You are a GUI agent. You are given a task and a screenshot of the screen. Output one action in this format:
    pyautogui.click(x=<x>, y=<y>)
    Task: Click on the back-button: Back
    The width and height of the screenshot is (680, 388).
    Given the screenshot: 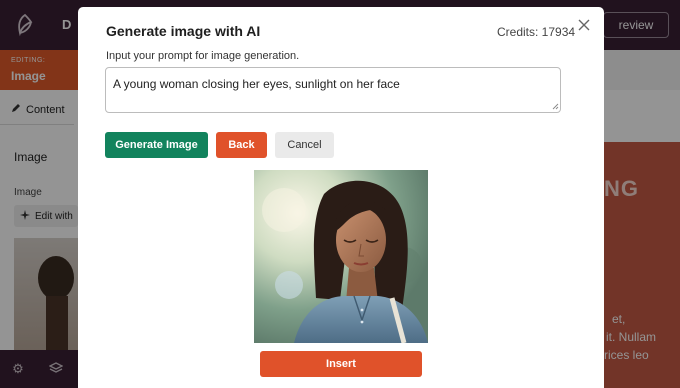 What is the action you would take?
    pyautogui.click(x=241, y=145)
    